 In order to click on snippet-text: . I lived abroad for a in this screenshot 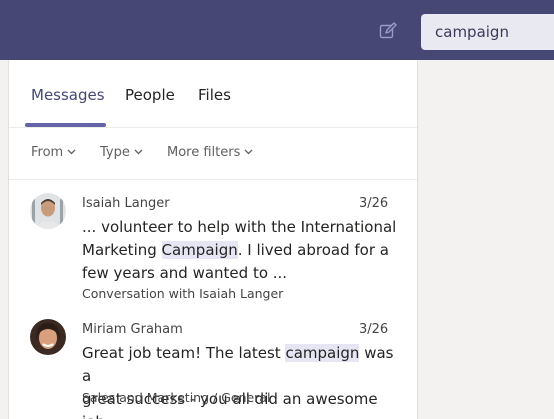, I will do `click(313, 250)`.